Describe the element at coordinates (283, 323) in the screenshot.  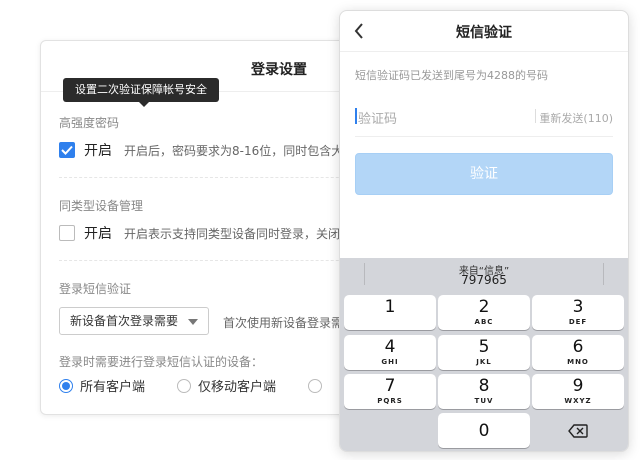
I see `select-desc: 首次使用新设备登录需` at that location.